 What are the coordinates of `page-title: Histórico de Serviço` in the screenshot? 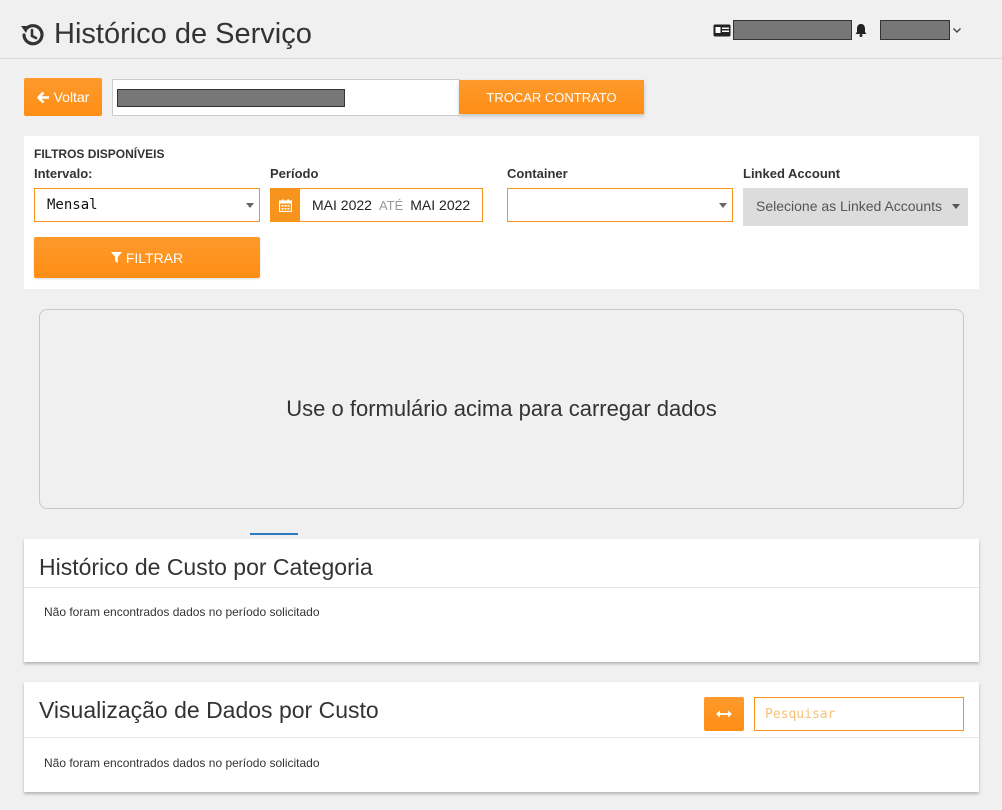 It's located at (165, 34).